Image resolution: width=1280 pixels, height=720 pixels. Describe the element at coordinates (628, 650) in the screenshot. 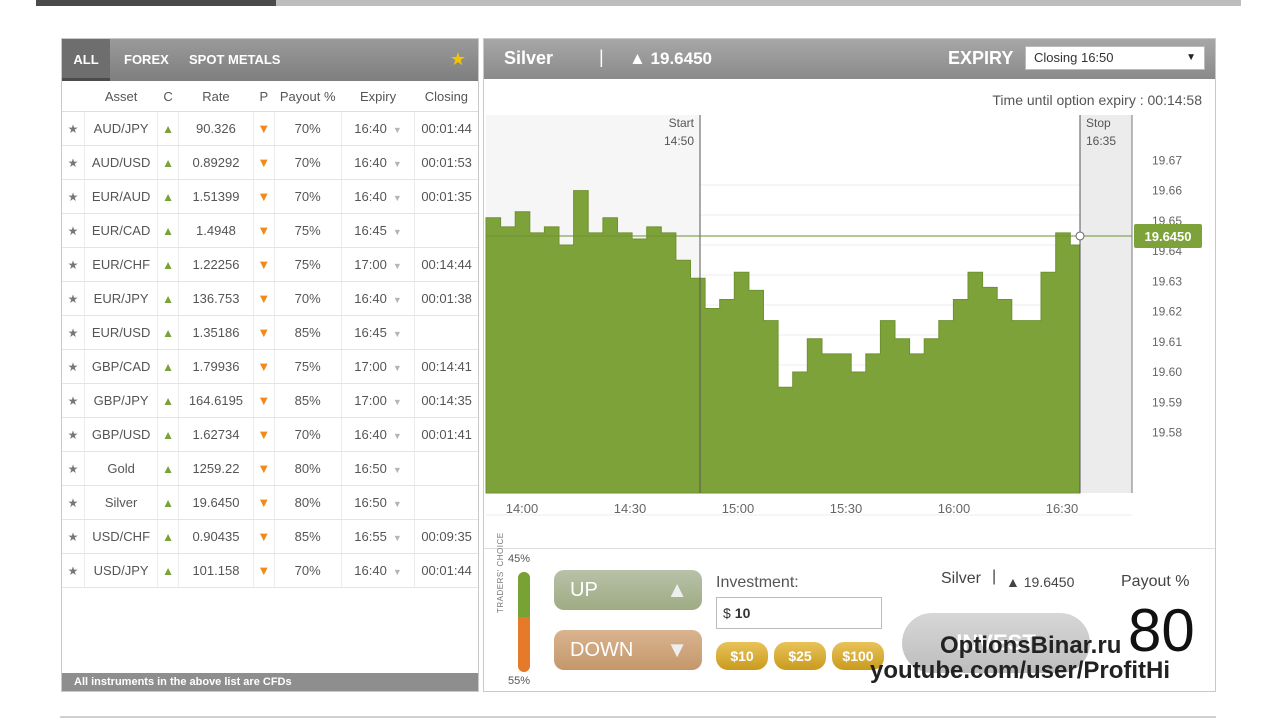

I see `down-button: DOWN ▼` at that location.